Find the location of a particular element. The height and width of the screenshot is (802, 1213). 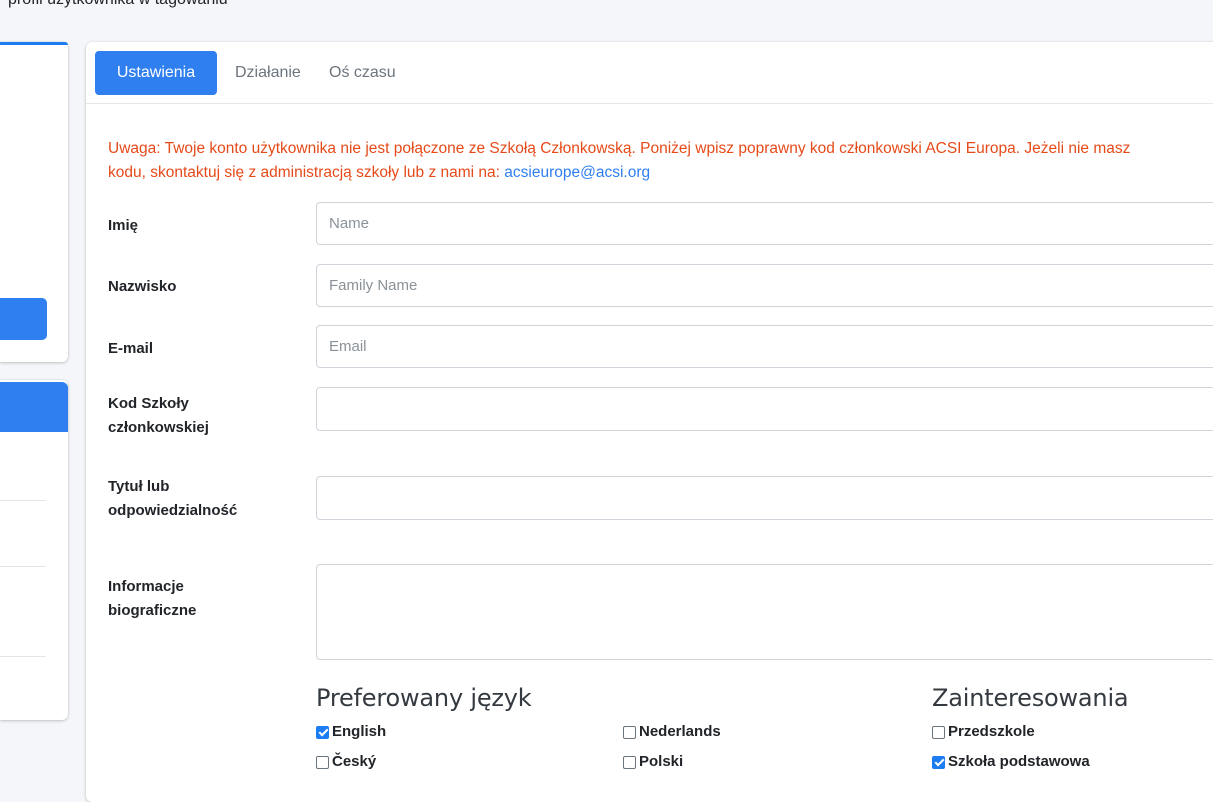

interest-option-preschool: Przedszkole is located at coordinates (983, 732).